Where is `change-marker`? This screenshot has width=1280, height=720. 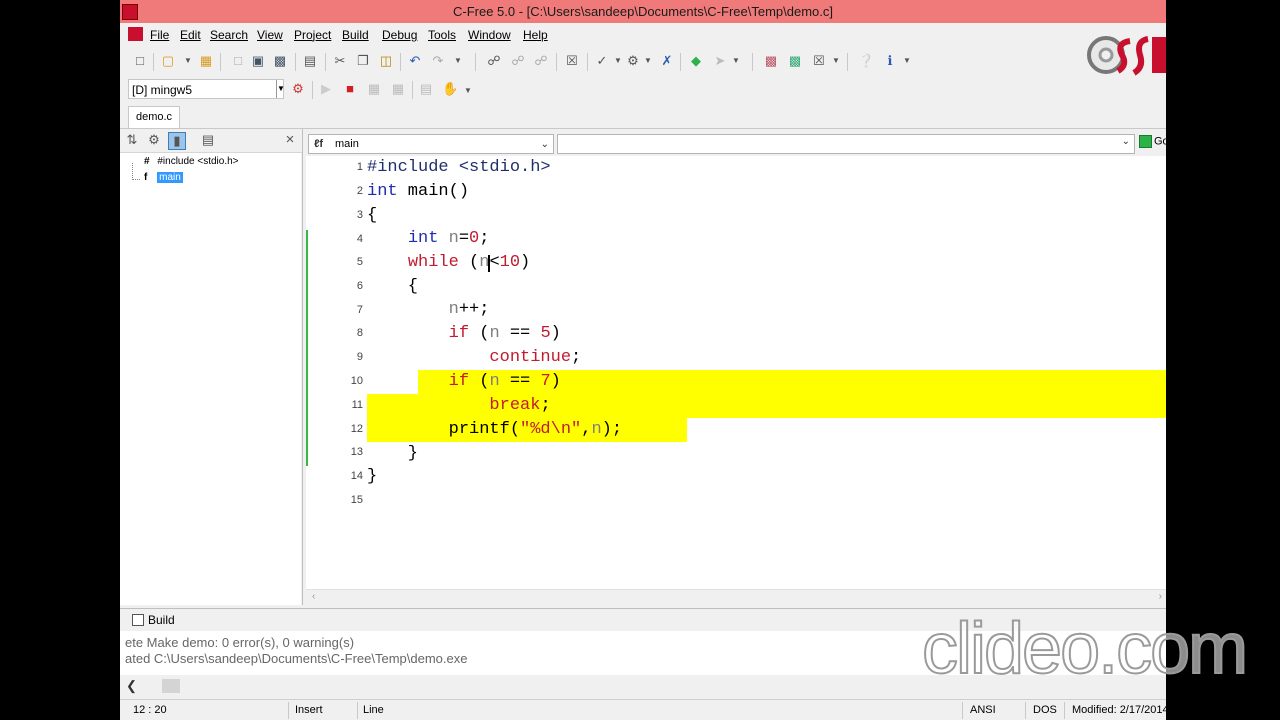 change-marker is located at coordinates (307, 348).